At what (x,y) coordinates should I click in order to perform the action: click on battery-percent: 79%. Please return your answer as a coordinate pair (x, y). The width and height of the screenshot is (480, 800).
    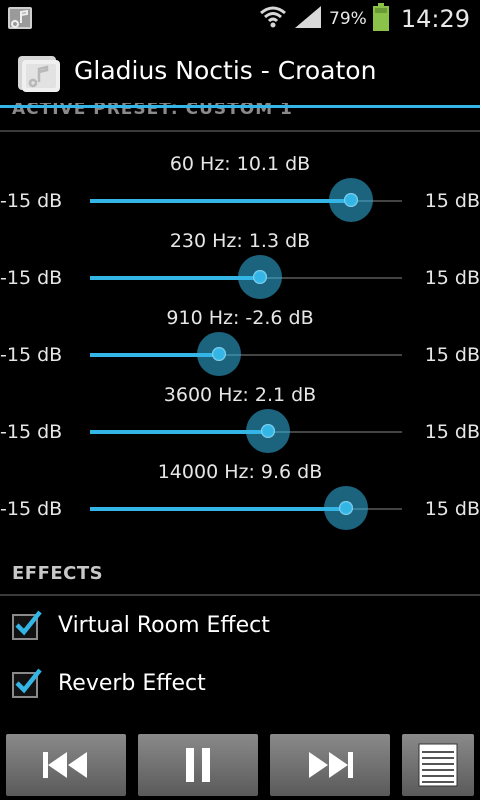
    Looking at the image, I should click on (348, 19).